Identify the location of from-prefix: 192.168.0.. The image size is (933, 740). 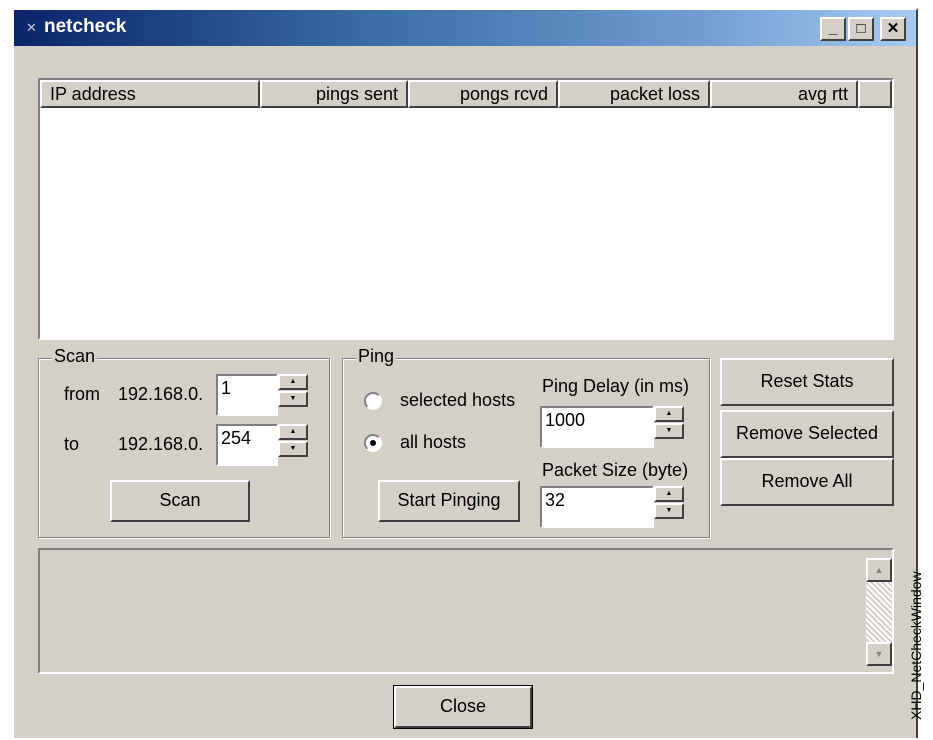
(161, 394).